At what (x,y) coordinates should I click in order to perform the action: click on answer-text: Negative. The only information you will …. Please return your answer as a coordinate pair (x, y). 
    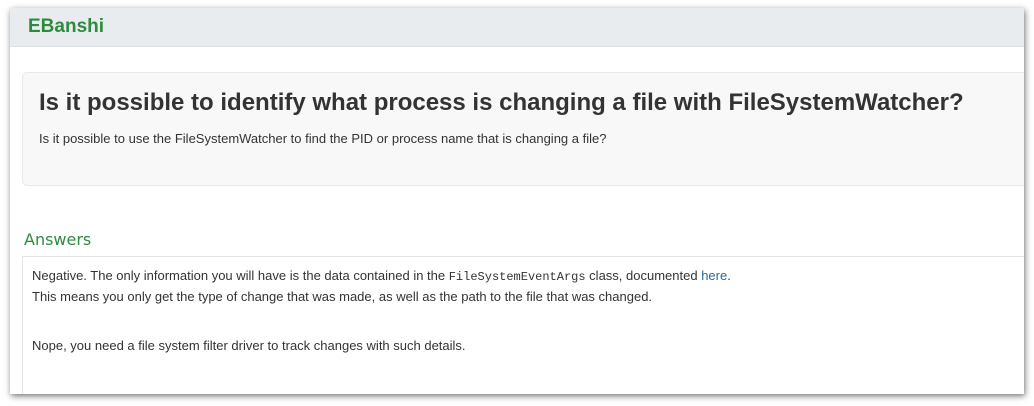
    Looking at the image, I should click on (240, 275).